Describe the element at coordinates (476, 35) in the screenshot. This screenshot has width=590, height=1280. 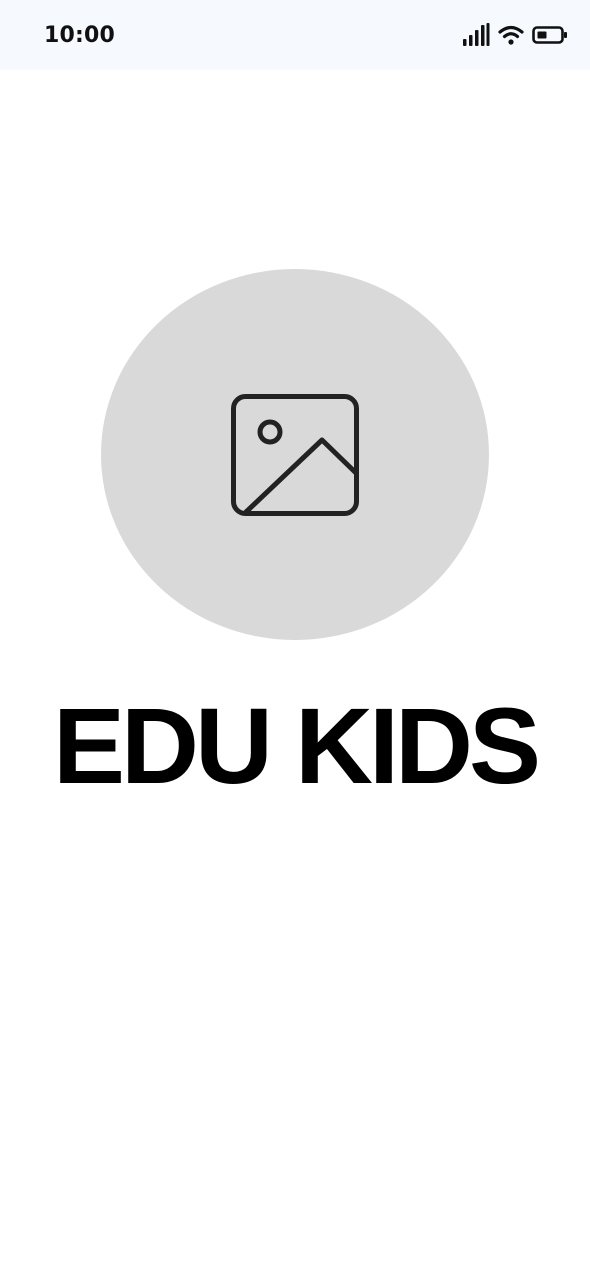
I see `cellular-signal-icon` at that location.